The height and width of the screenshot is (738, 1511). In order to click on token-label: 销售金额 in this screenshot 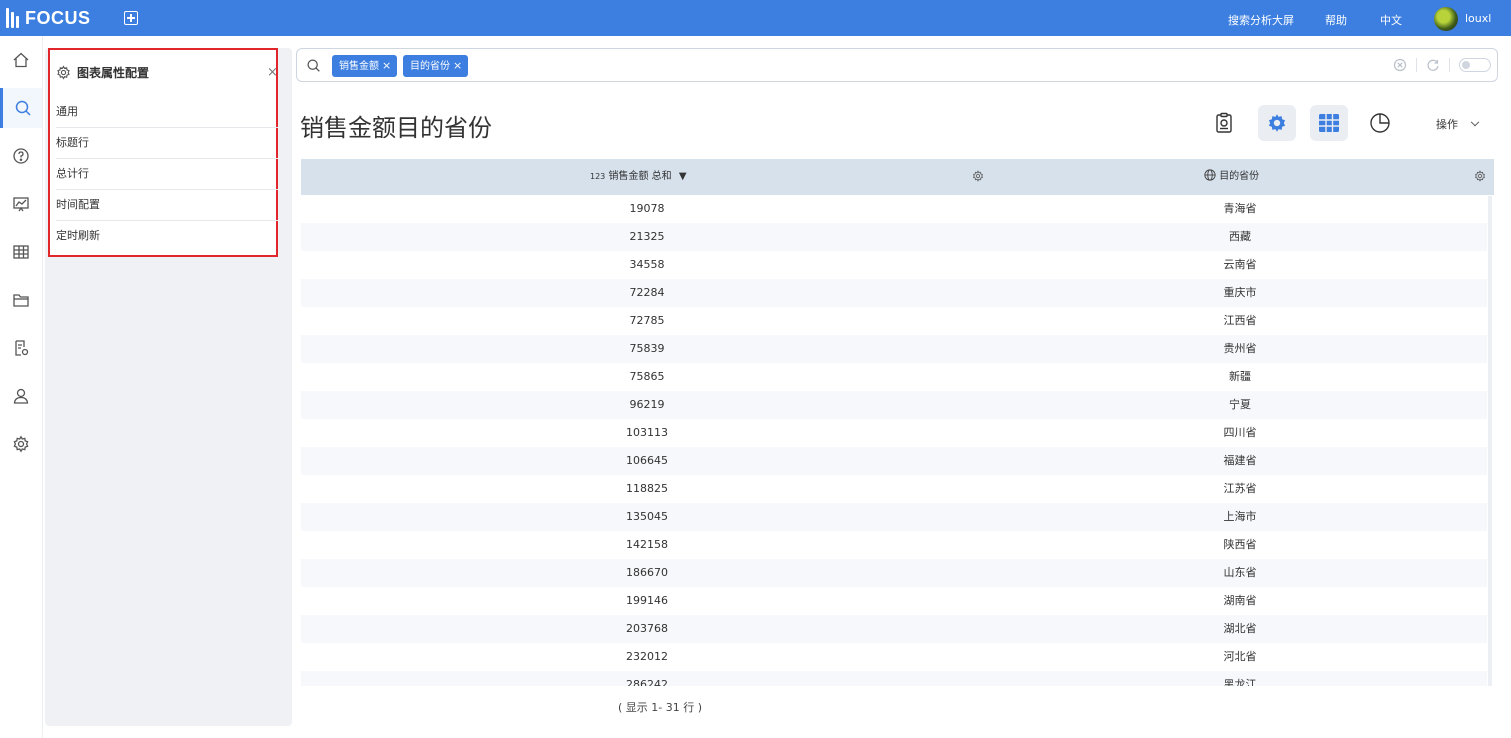, I will do `click(359, 66)`.